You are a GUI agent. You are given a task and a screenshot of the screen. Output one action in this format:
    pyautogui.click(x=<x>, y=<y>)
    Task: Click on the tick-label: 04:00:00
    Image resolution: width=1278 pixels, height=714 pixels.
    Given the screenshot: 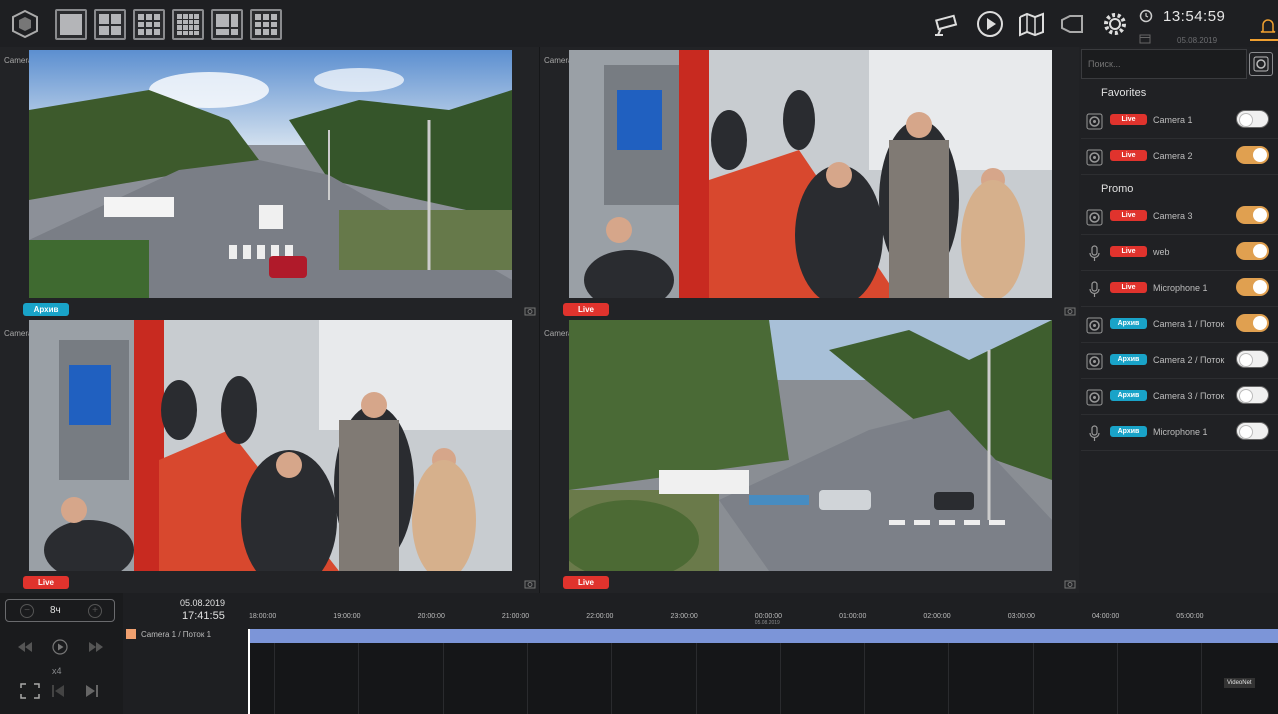 What is the action you would take?
    pyautogui.click(x=1106, y=616)
    